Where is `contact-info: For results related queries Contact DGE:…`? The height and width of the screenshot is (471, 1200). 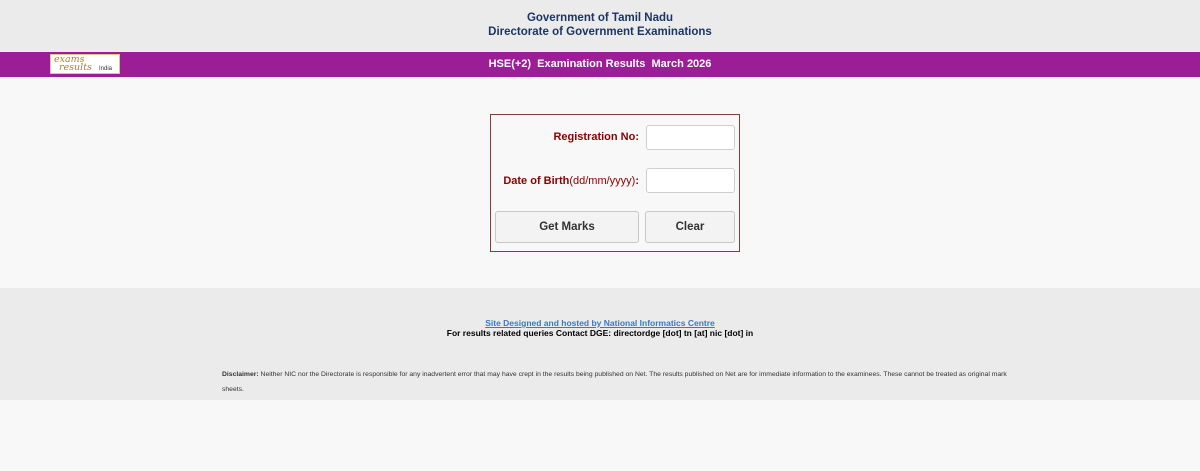 contact-info: For results related queries Contact DGE:… is located at coordinates (600, 333).